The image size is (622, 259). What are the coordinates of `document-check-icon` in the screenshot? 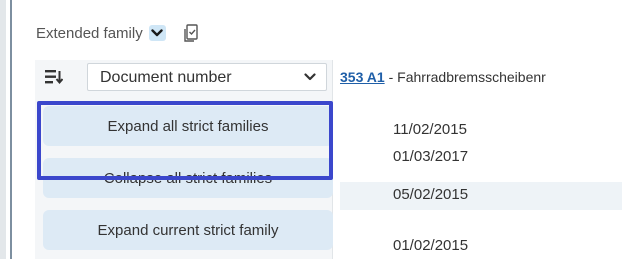 It's located at (192, 33).